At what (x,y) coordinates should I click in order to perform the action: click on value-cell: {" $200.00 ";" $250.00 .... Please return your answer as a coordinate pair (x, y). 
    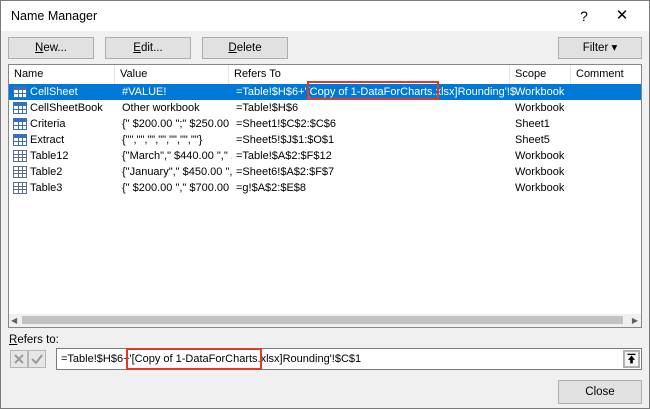
    Looking at the image, I should click on (177, 124).